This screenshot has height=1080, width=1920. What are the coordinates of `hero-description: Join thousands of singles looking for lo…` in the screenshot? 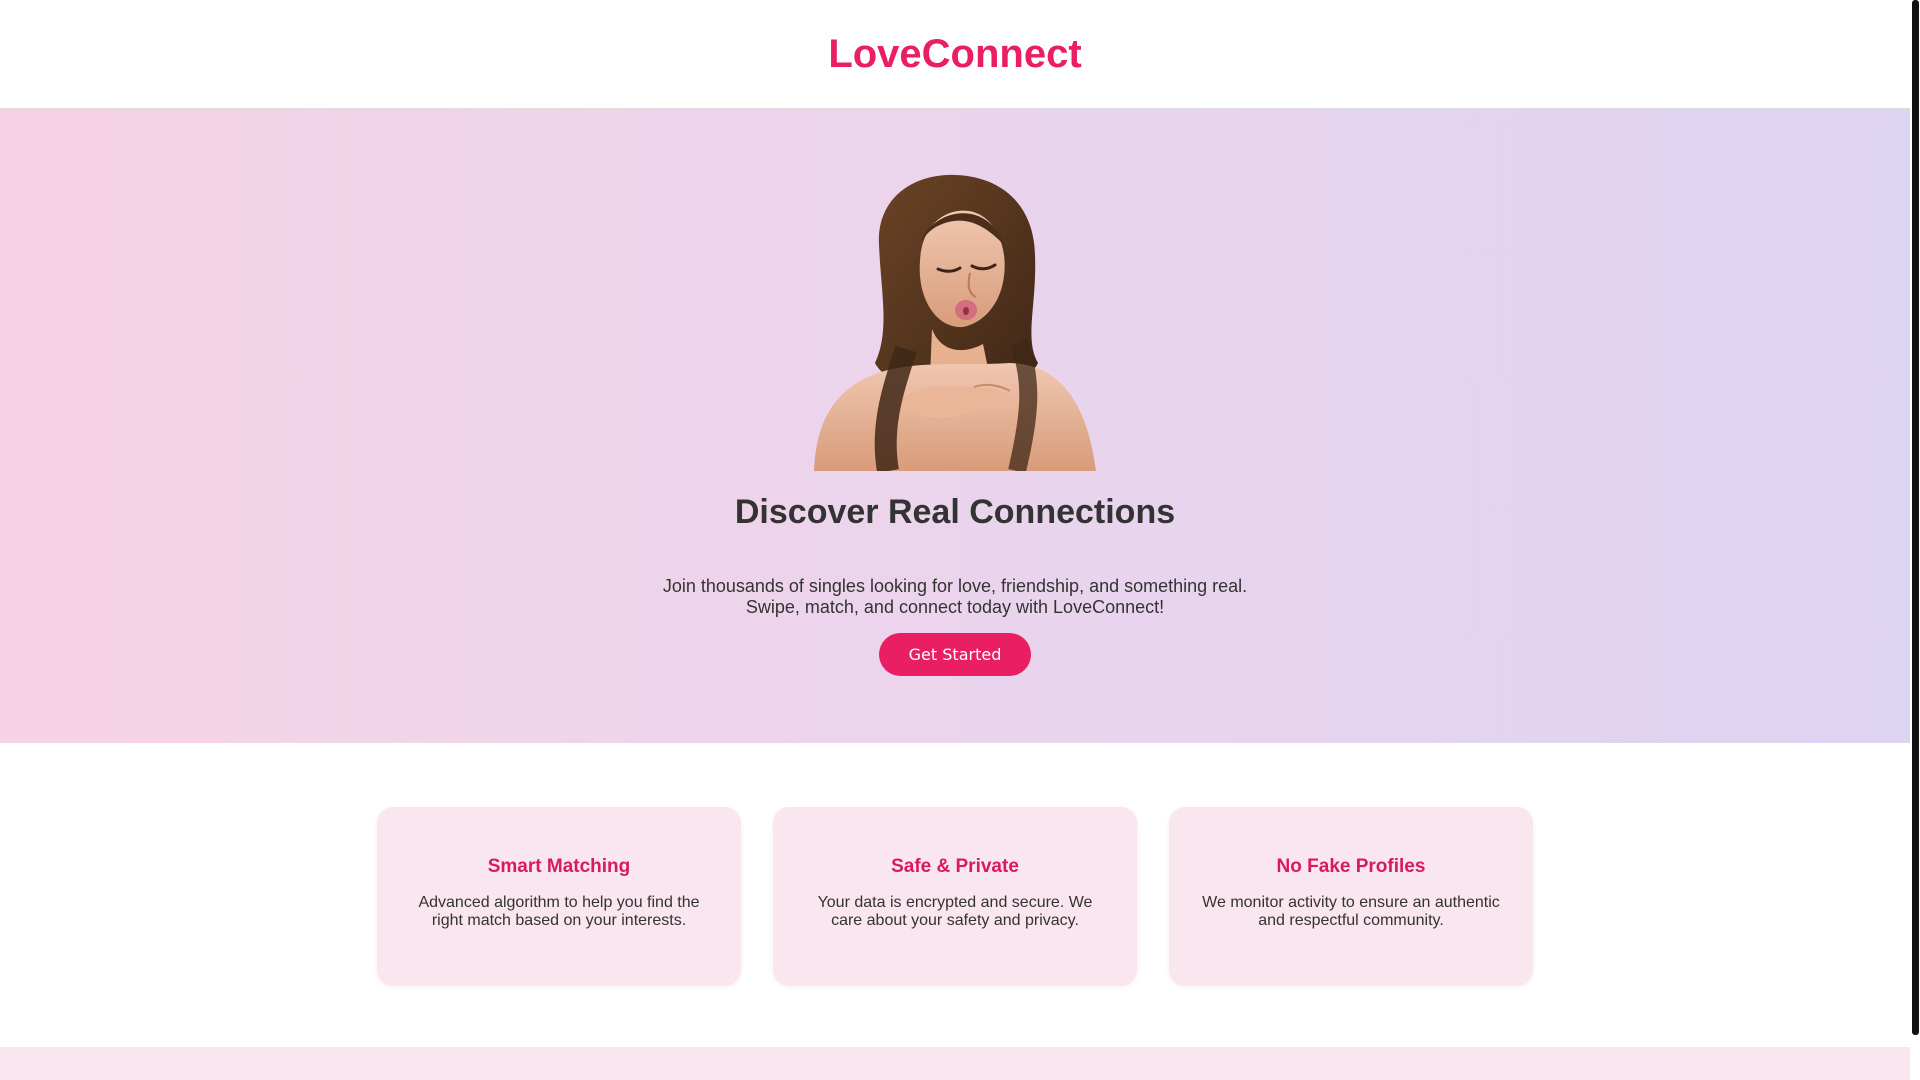 It's located at (955, 597).